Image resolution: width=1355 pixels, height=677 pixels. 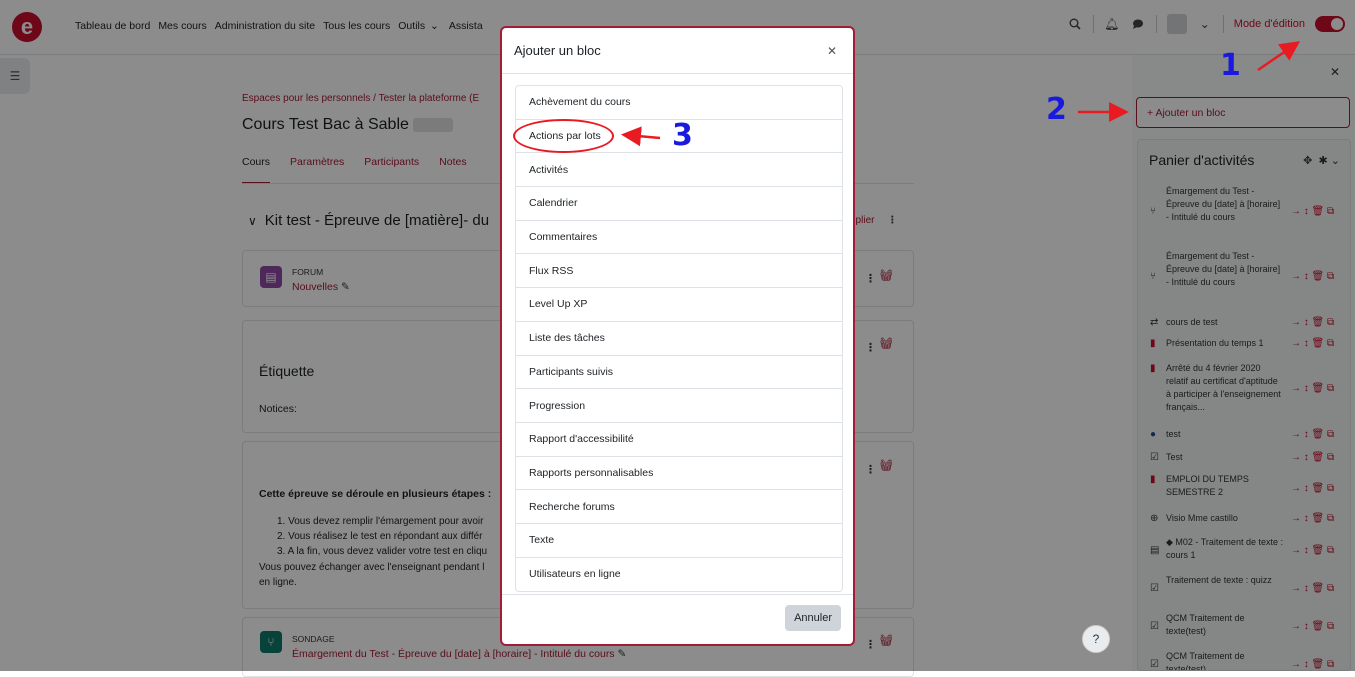 What do you see at coordinates (679, 238) in the screenshot?
I see `block-option: Commentaires` at bounding box center [679, 238].